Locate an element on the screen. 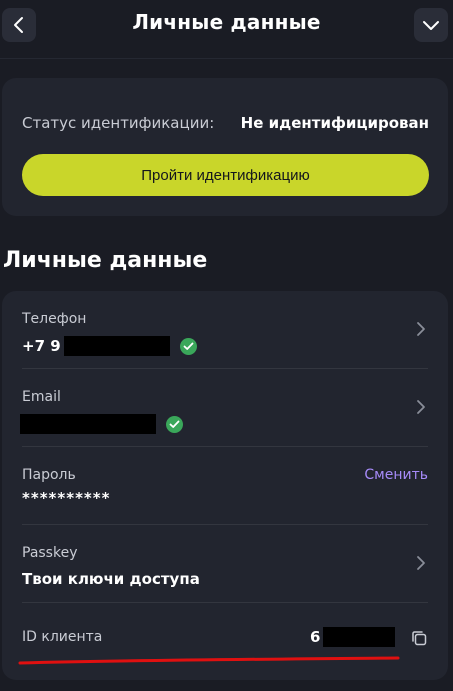 The height and width of the screenshot is (691, 453). client-id-value: 6 is located at coordinates (353, 637).